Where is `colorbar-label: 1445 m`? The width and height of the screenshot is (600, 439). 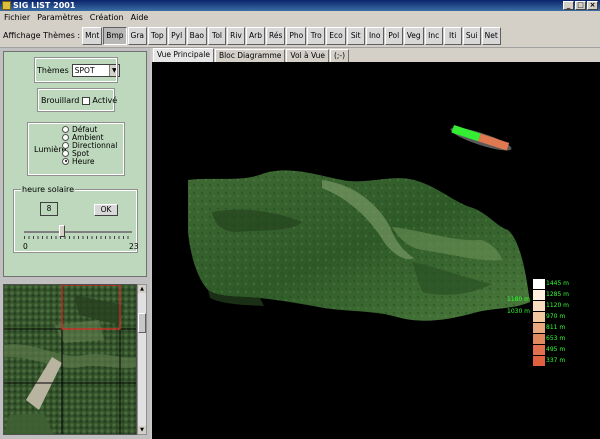
colorbar-label: 1445 m is located at coordinates (558, 283).